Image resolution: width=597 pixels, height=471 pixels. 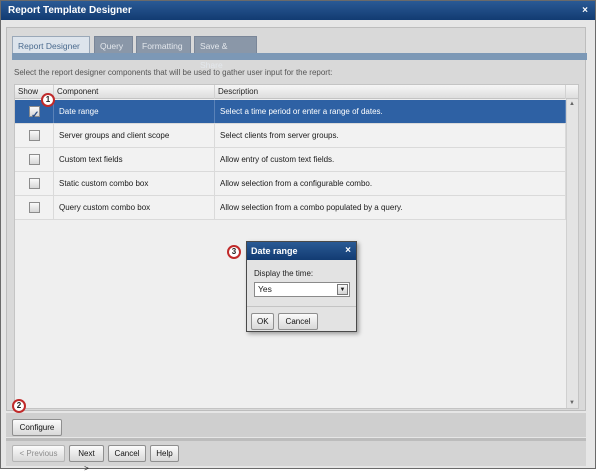 I want to click on tab-underline, so click(x=299, y=56).